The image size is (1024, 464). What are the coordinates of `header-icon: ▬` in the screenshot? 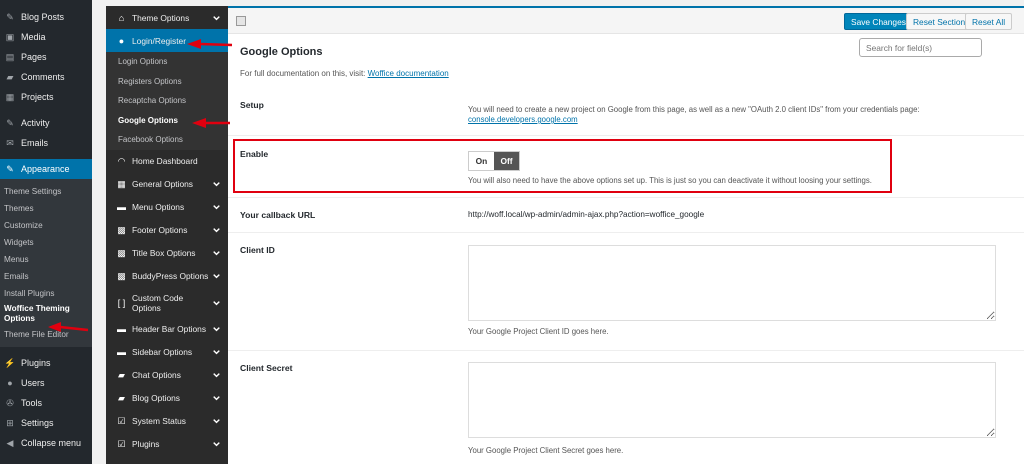 It's located at (121, 329).